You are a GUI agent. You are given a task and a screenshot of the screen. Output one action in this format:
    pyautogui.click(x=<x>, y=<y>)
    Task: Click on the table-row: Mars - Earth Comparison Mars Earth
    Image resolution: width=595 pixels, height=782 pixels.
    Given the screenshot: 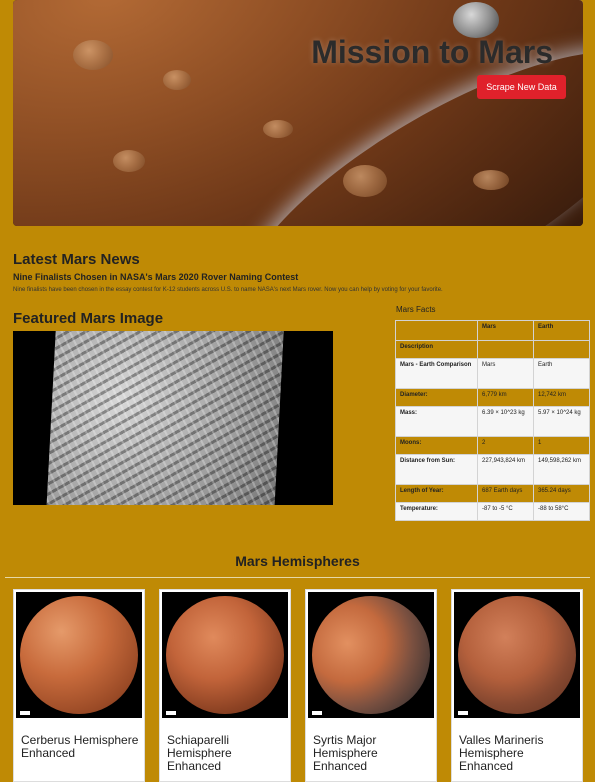 What is the action you would take?
    pyautogui.click(x=492, y=373)
    